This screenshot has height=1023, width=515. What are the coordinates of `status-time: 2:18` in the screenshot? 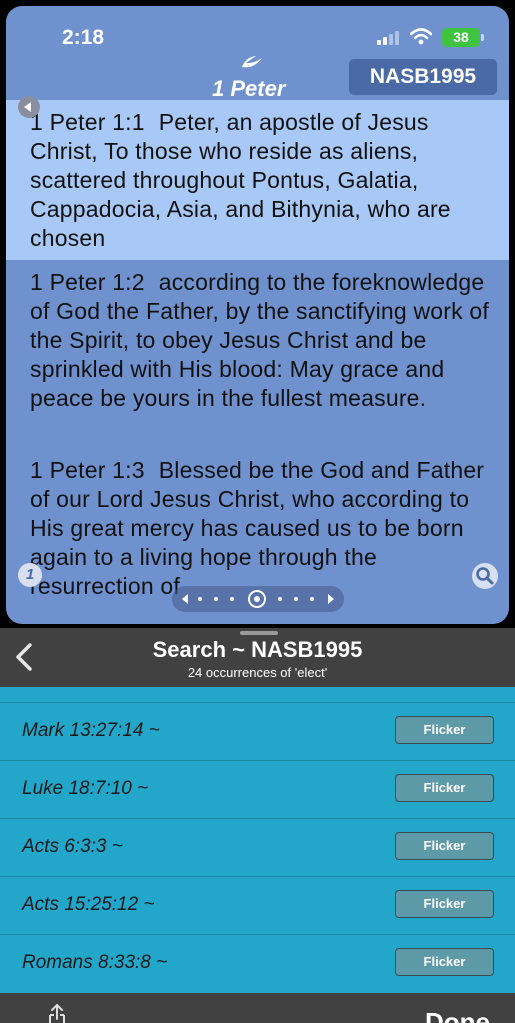 It's located at (83, 37).